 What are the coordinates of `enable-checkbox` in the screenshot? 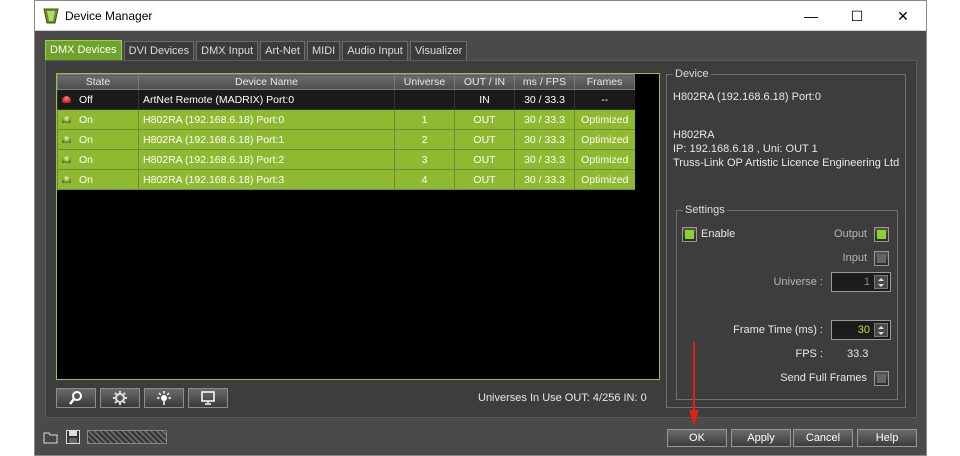 It's located at (689, 234).